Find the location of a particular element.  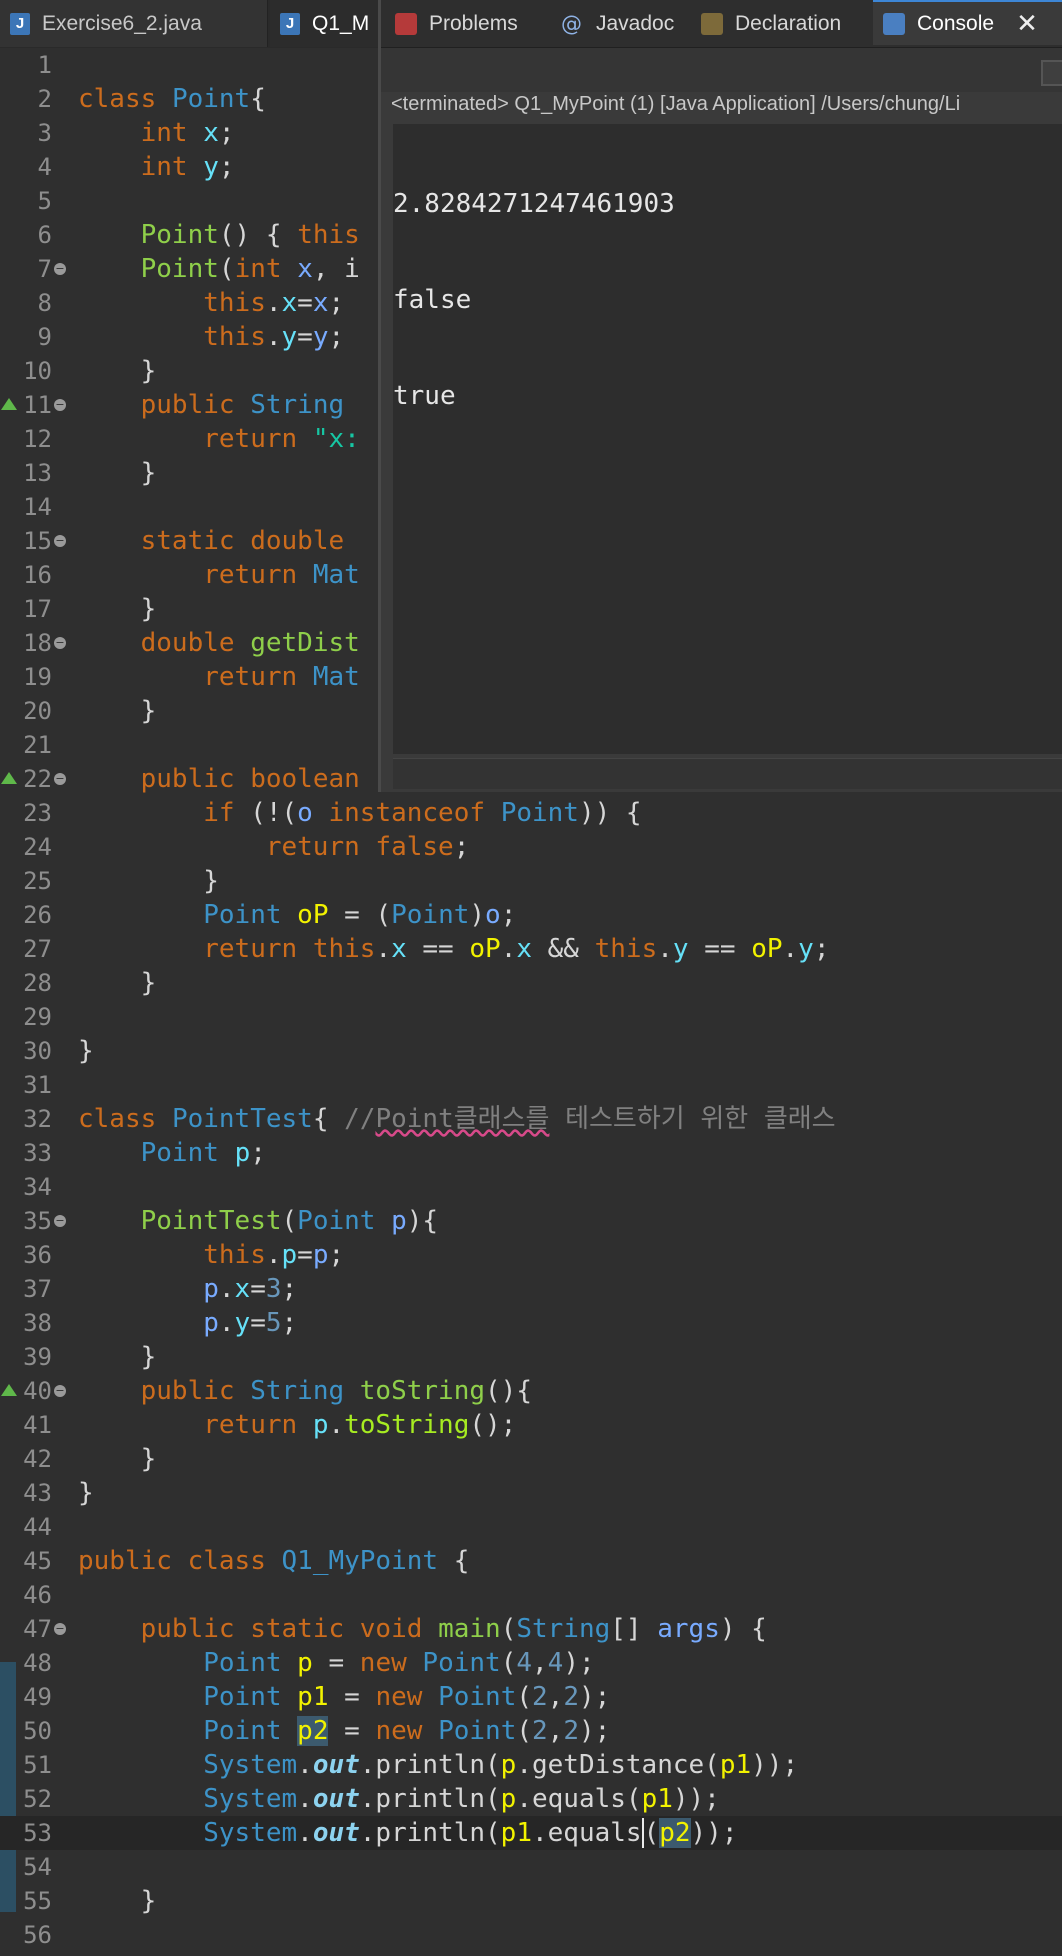

code-line: 45 public class Q1_MyPoint { is located at coordinates (531, 1561).